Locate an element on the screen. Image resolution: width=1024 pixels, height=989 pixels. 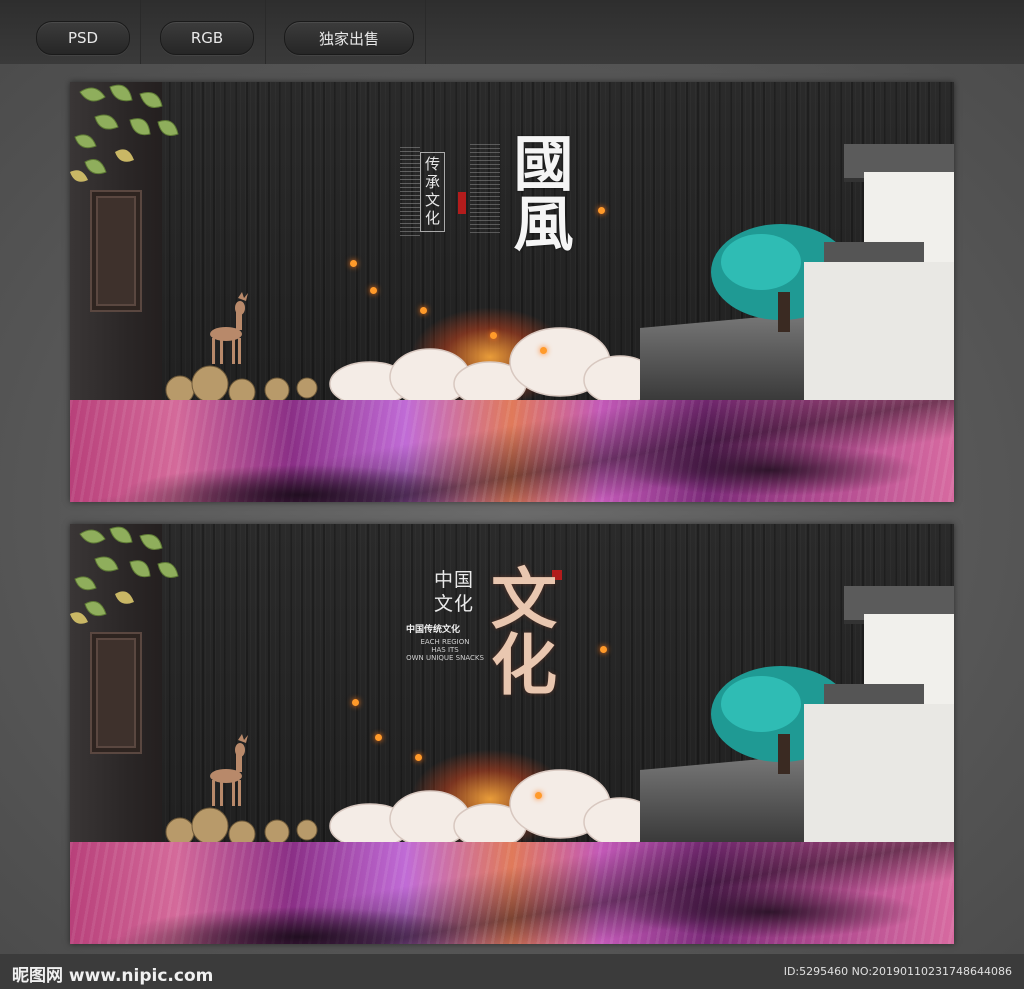
color-rgb-button: RGB is located at coordinates (207, 38).